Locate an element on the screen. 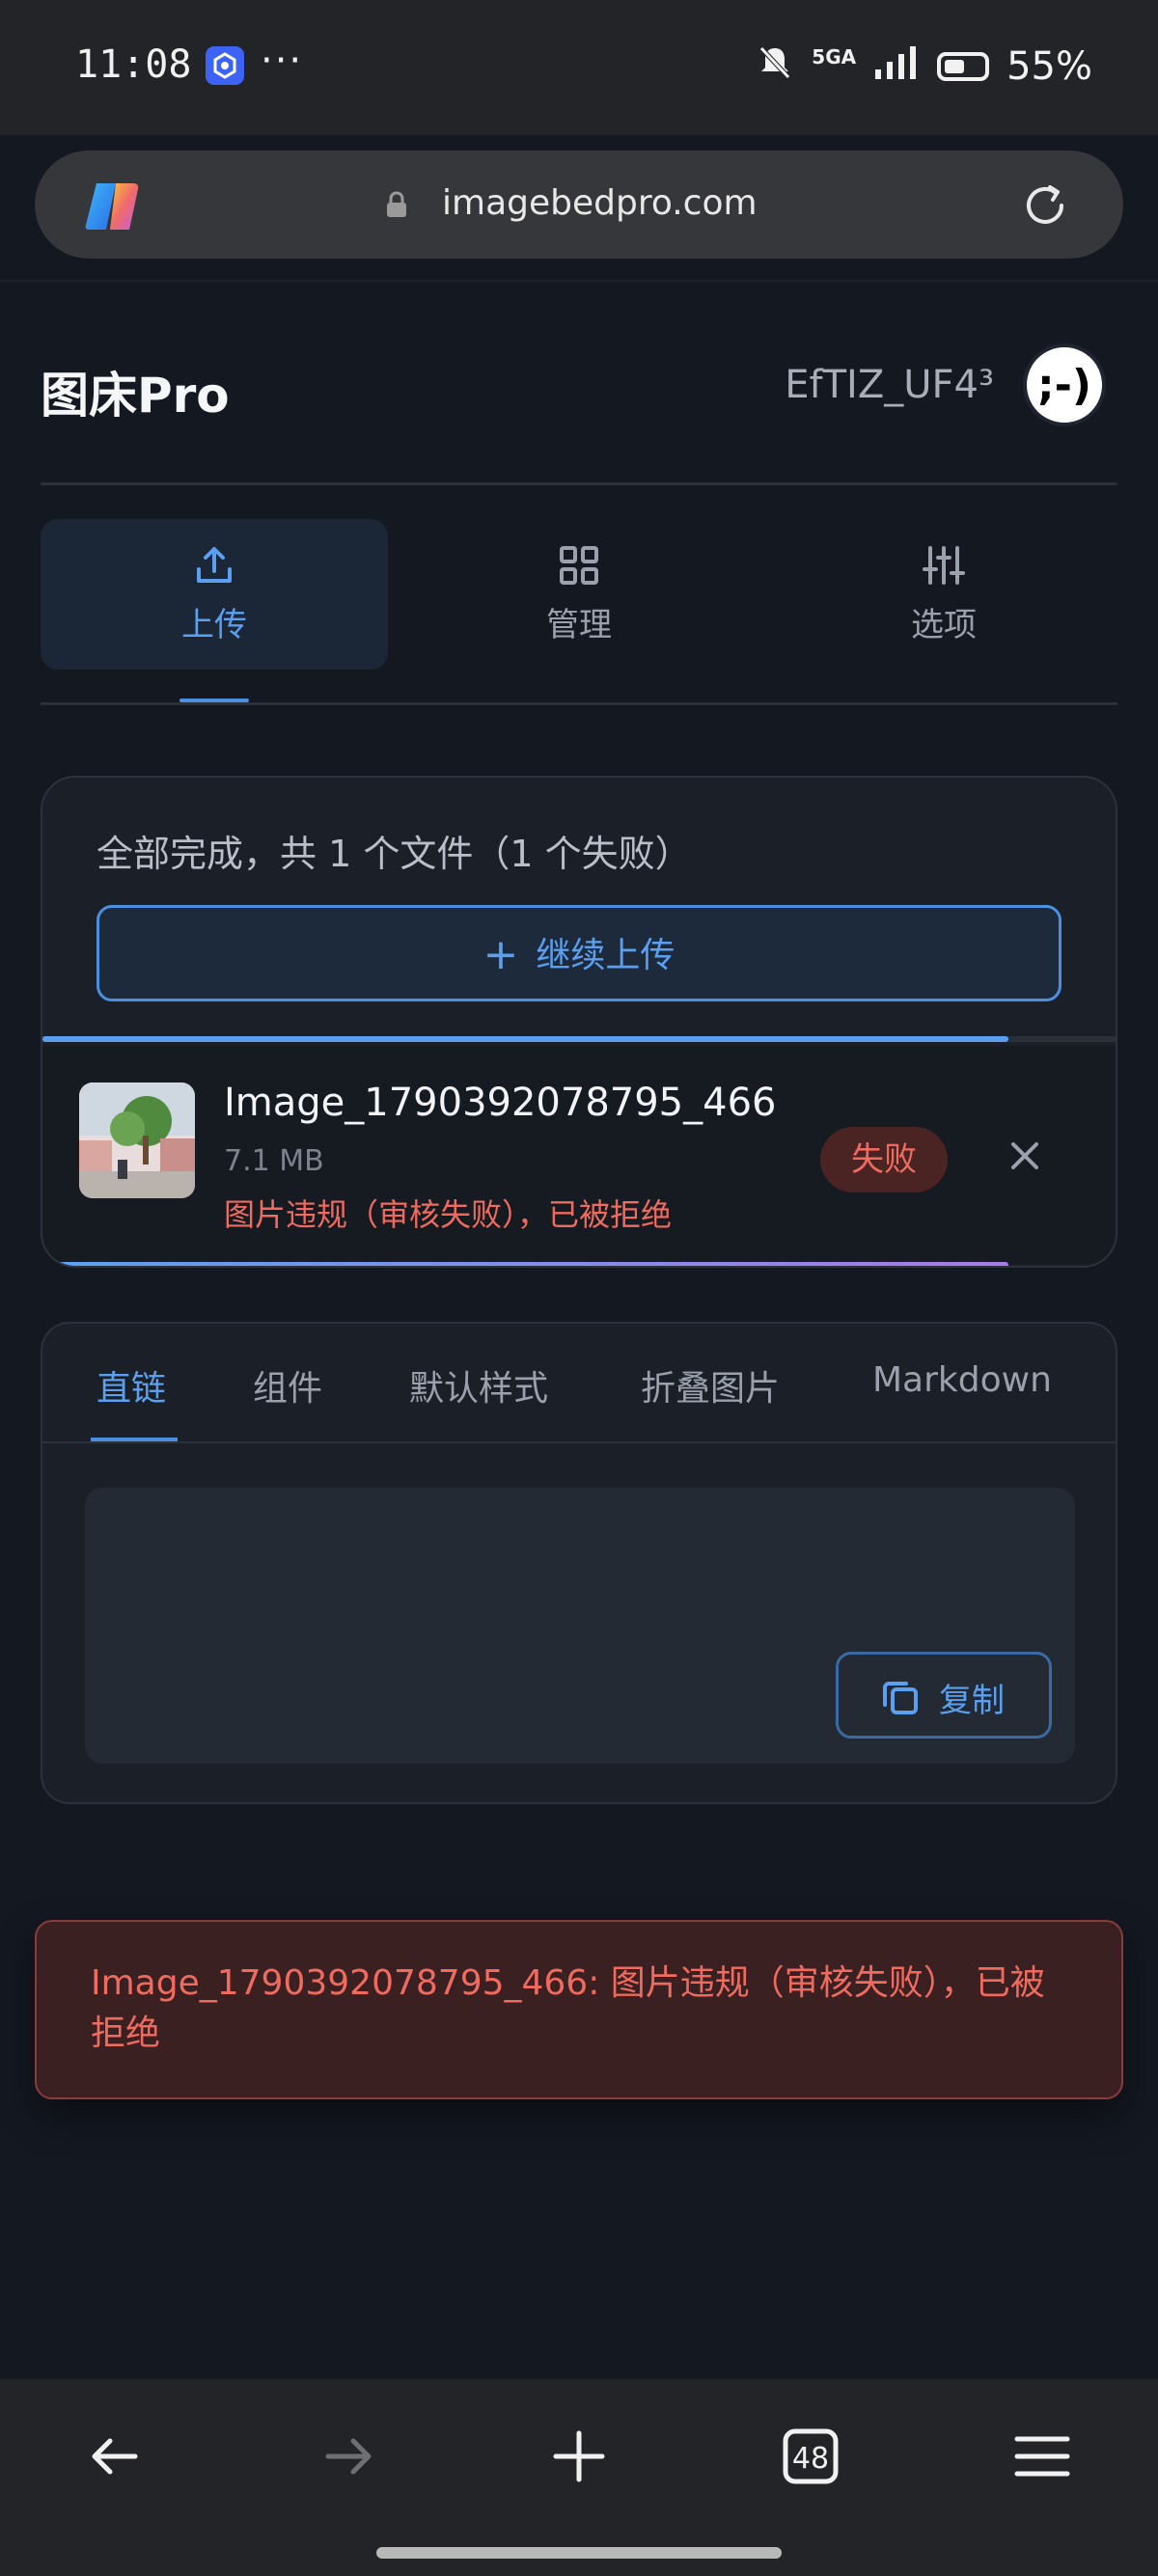 This screenshot has height=2576, width=1158. username: EfTIZ_UF4³ is located at coordinates (889, 385).